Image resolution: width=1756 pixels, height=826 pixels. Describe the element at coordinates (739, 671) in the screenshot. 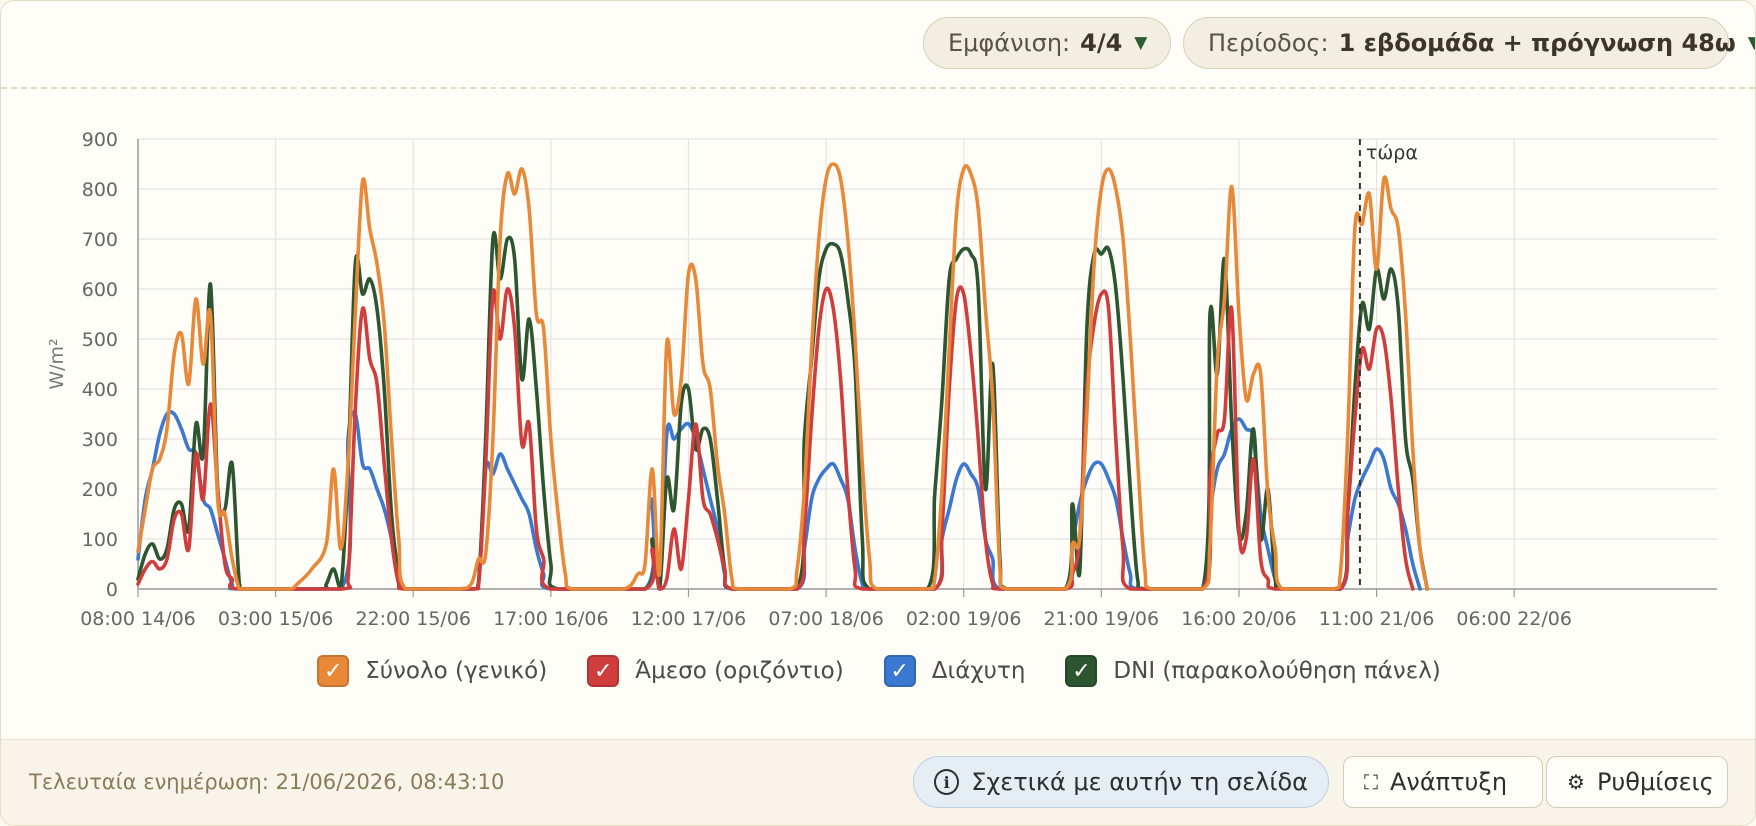

I see `legend-label: Άμεσο (οριζόντιο)` at that location.